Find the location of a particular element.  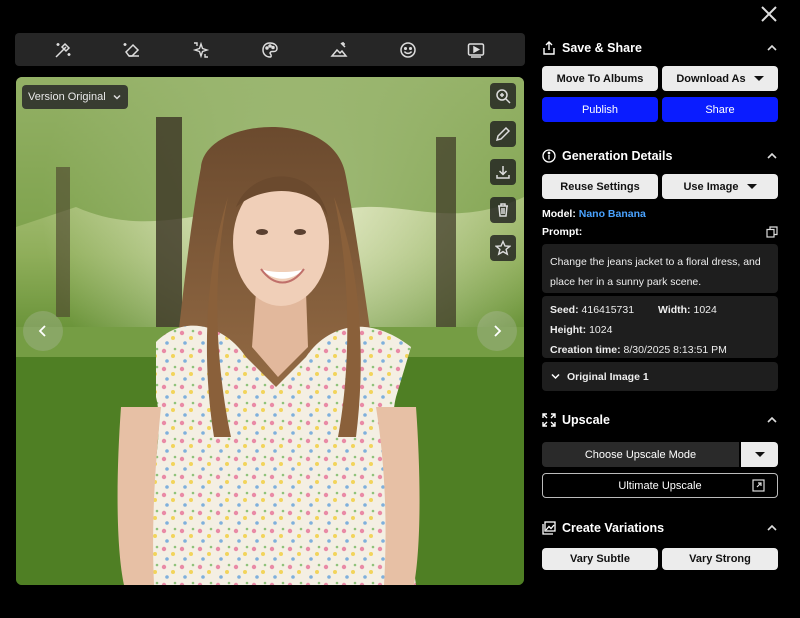

sparkle-icon is located at coordinates (201, 50).